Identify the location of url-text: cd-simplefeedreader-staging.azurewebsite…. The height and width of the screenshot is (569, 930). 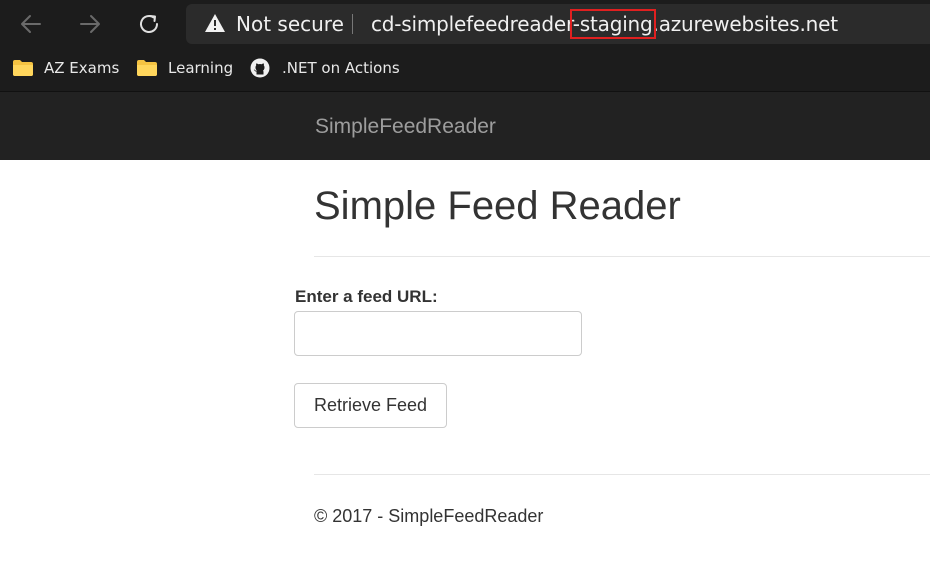
(604, 24).